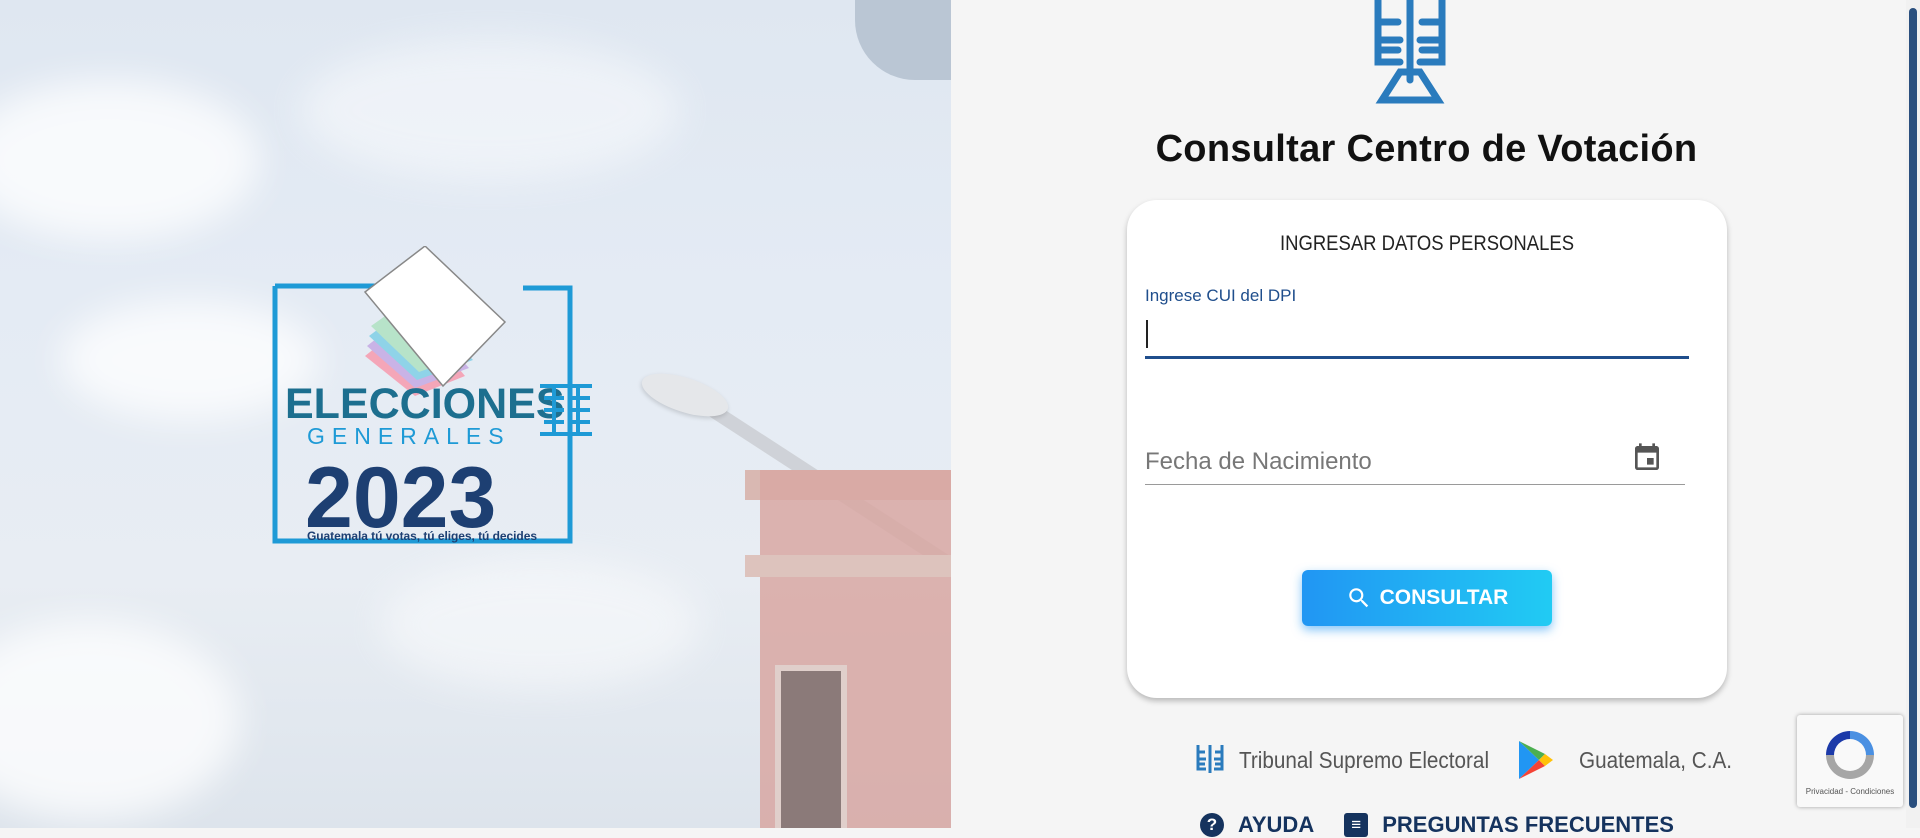 This screenshot has height=838, width=1920. Describe the element at coordinates (1276, 824) in the screenshot. I see `help-link-label: AYUDA` at that location.